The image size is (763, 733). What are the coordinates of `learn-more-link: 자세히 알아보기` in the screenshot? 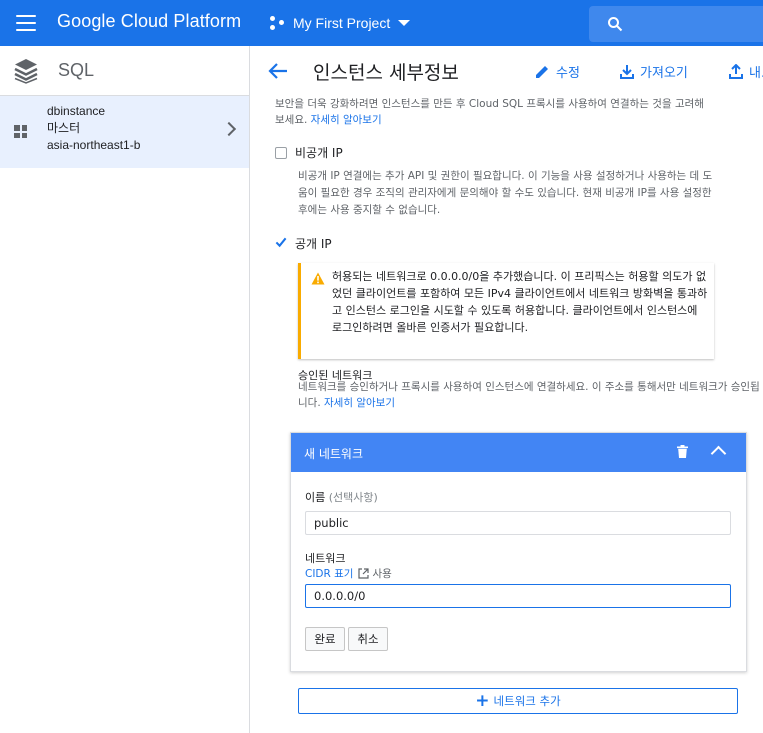 It's located at (346, 120).